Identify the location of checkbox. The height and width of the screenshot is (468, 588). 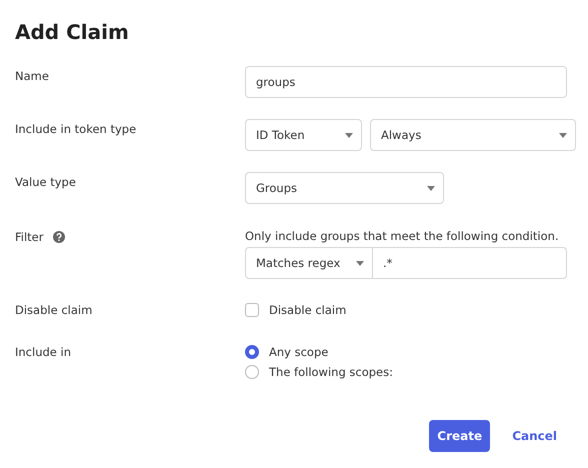
(252, 310).